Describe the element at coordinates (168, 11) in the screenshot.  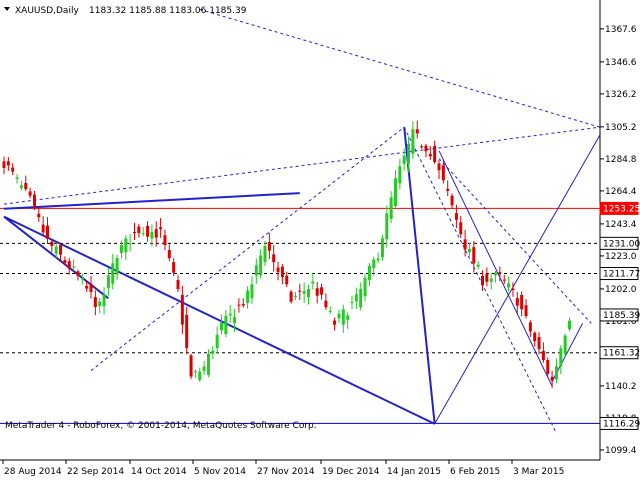
I see `ohlc-values: 1183.32 1185.88 1183.06 1185.39` at that location.